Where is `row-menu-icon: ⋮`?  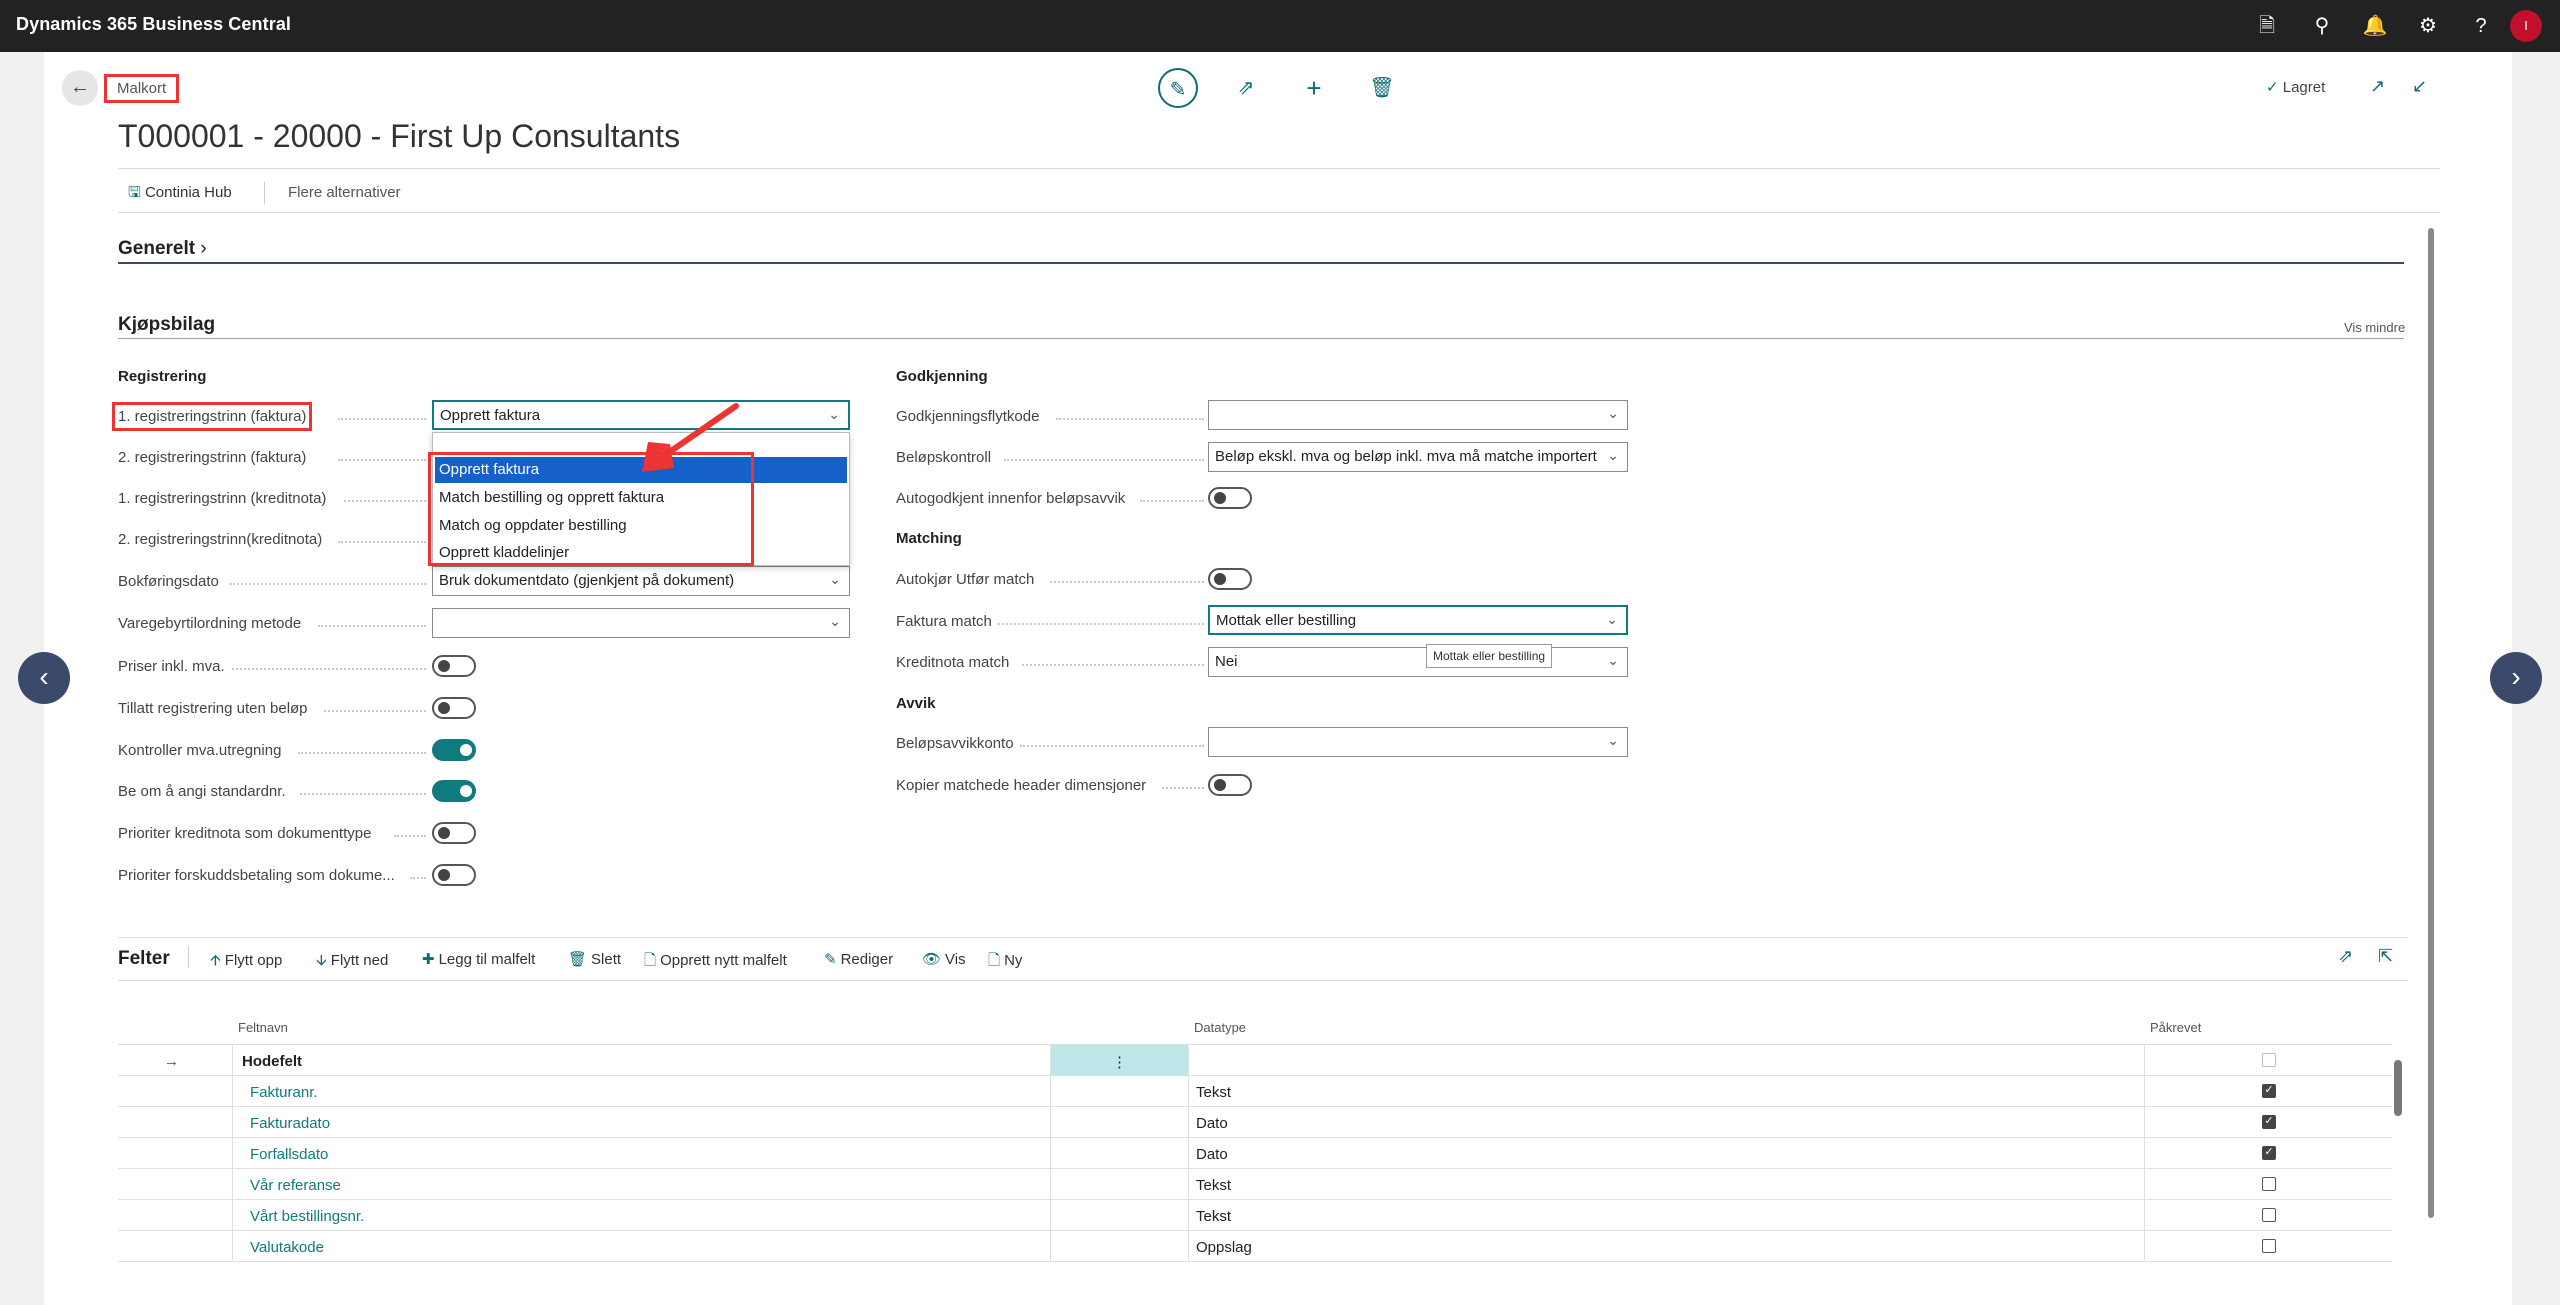
row-menu-icon: ⋮ is located at coordinates (1119, 1060).